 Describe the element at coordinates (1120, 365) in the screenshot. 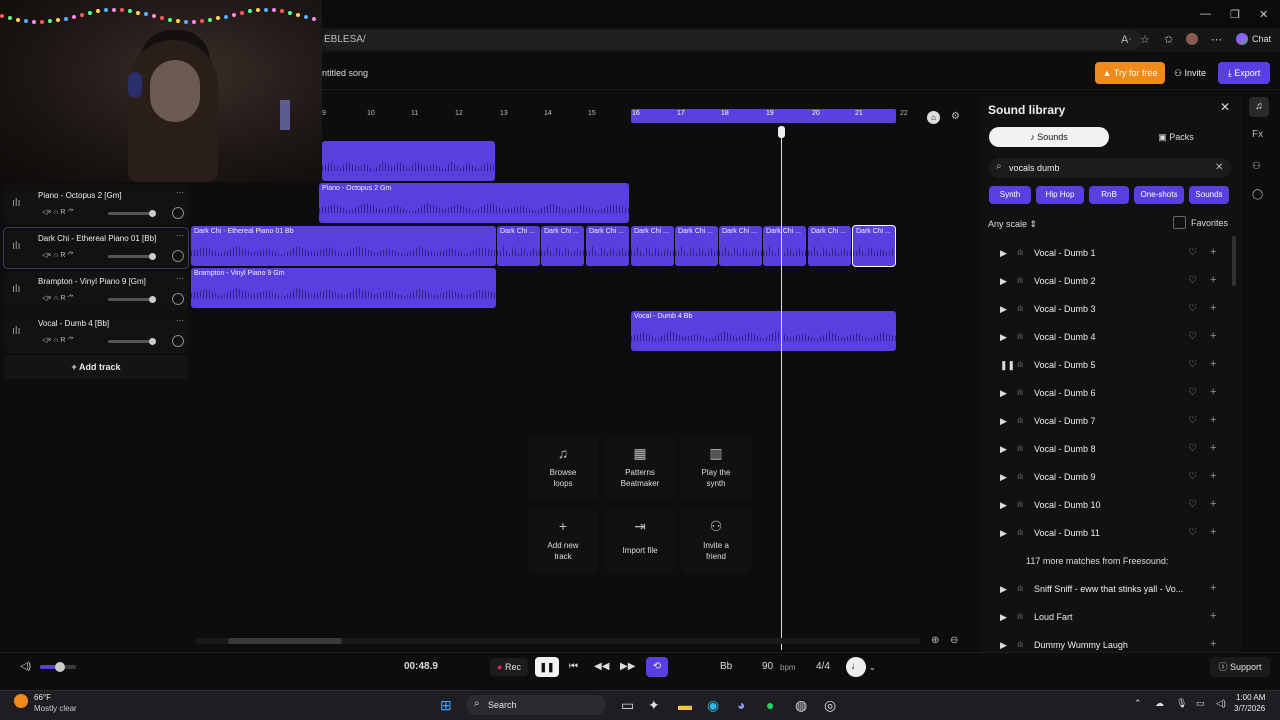

I see `sound-name: Vocal - Dumb 5` at that location.